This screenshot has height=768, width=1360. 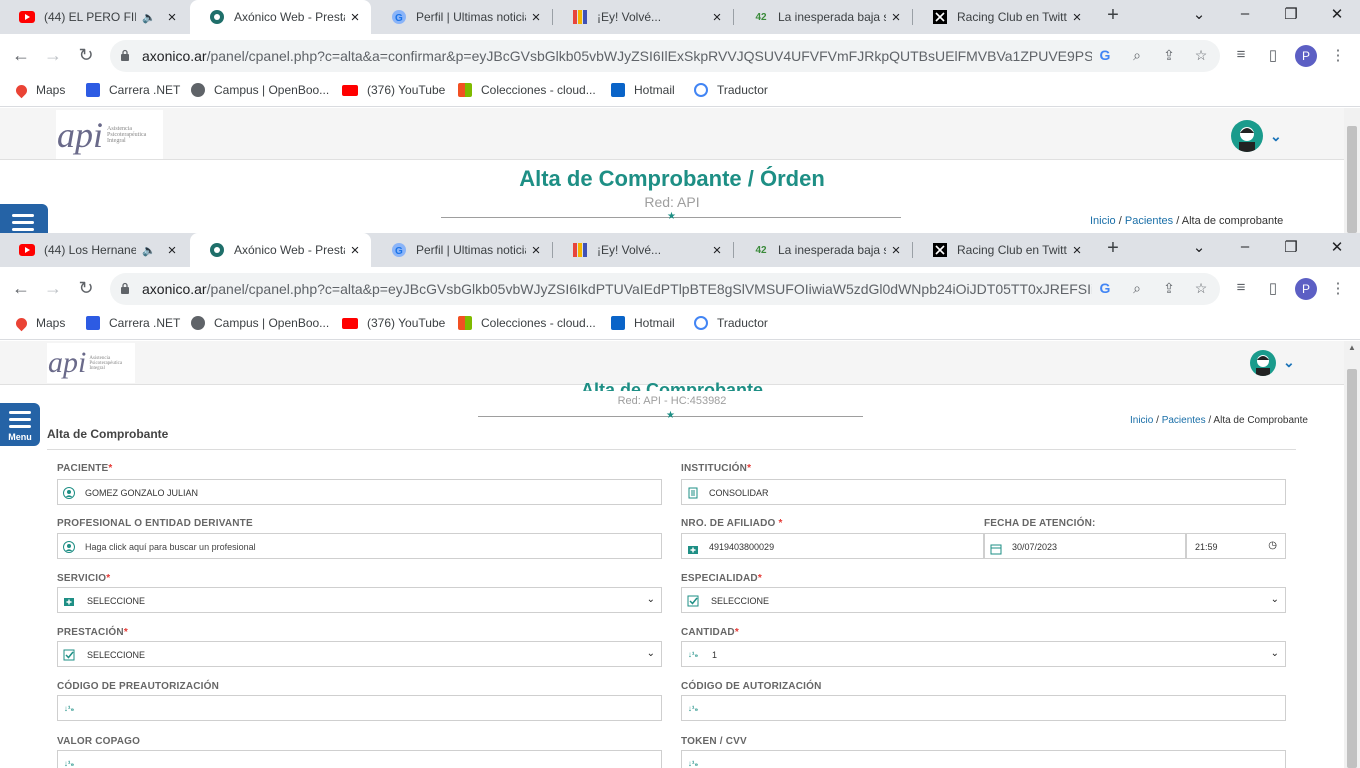 What do you see at coordinates (983, 708) in the screenshot?
I see `autorizacion-field: ↓¹₉` at bounding box center [983, 708].